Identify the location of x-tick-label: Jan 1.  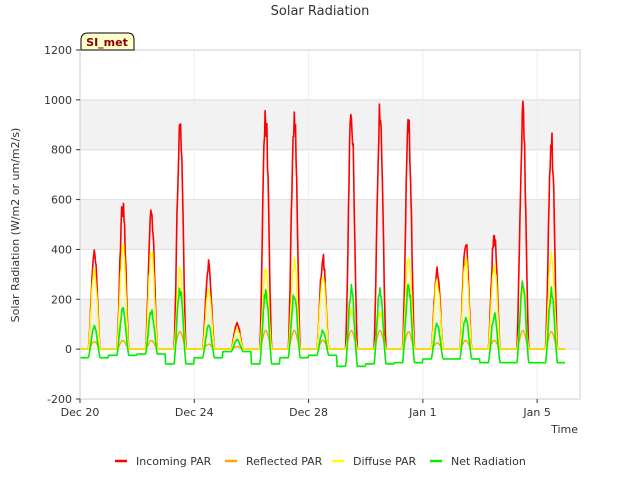
(422, 412).